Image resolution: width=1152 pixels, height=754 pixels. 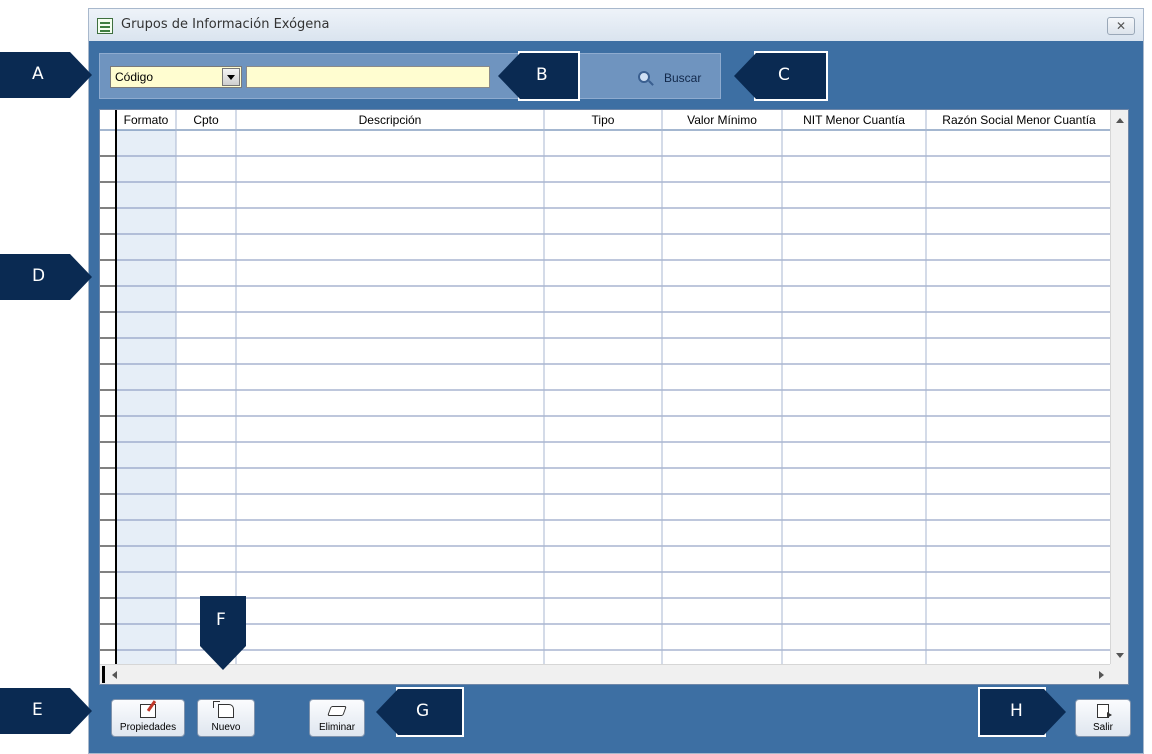 What do you see at coordinates (221, 620) in the screenshot?
I see `callout-f-label: F` at bounding box center [221, 620].